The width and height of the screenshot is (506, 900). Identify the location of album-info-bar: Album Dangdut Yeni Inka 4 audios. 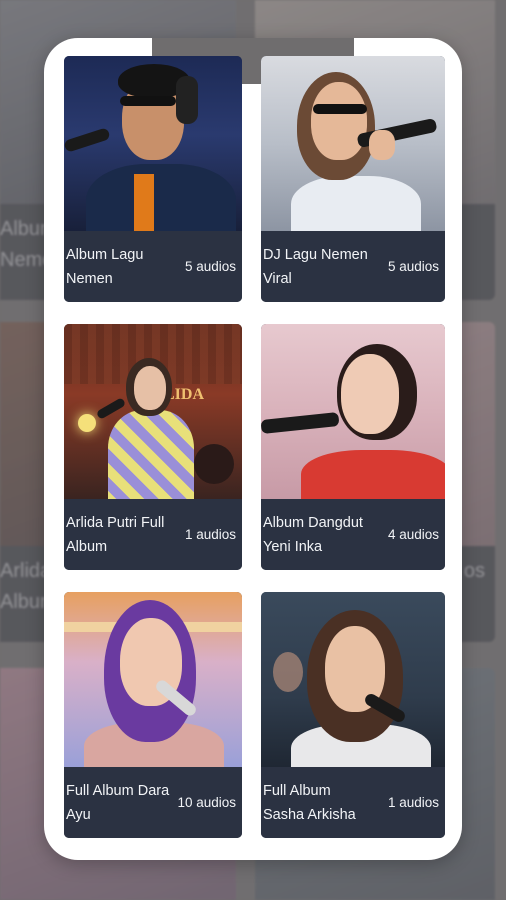
(353, 534).